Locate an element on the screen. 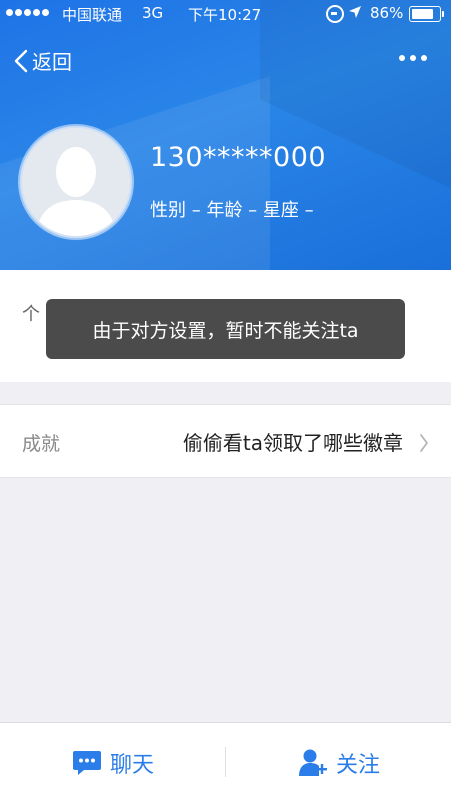  status-bar: 中国联通 3G 下午10:27 86% is located at coordinates (225, 15).